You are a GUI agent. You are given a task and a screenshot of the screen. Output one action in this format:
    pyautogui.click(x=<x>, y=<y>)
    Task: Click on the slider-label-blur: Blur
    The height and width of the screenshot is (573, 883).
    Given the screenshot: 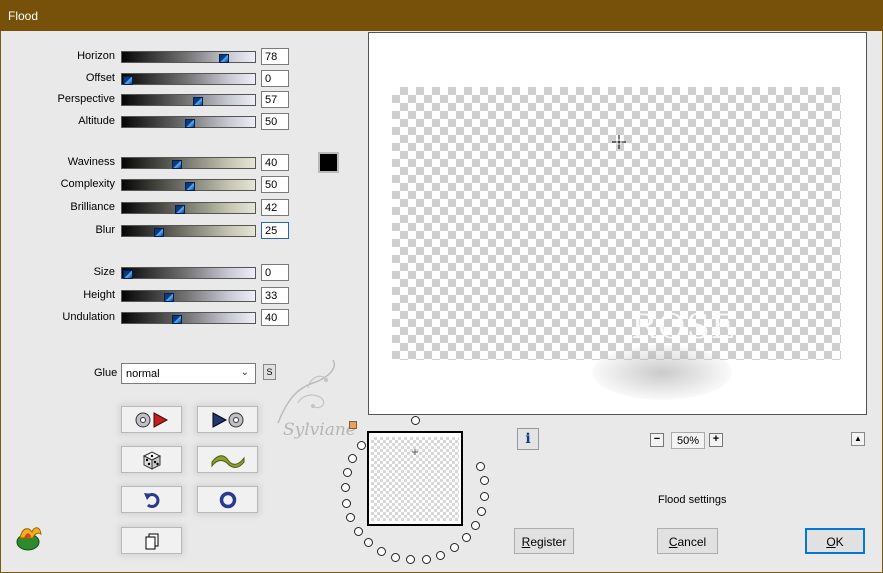 What is the action you would take?
    pyautogui.click(x=105, y=230)
    